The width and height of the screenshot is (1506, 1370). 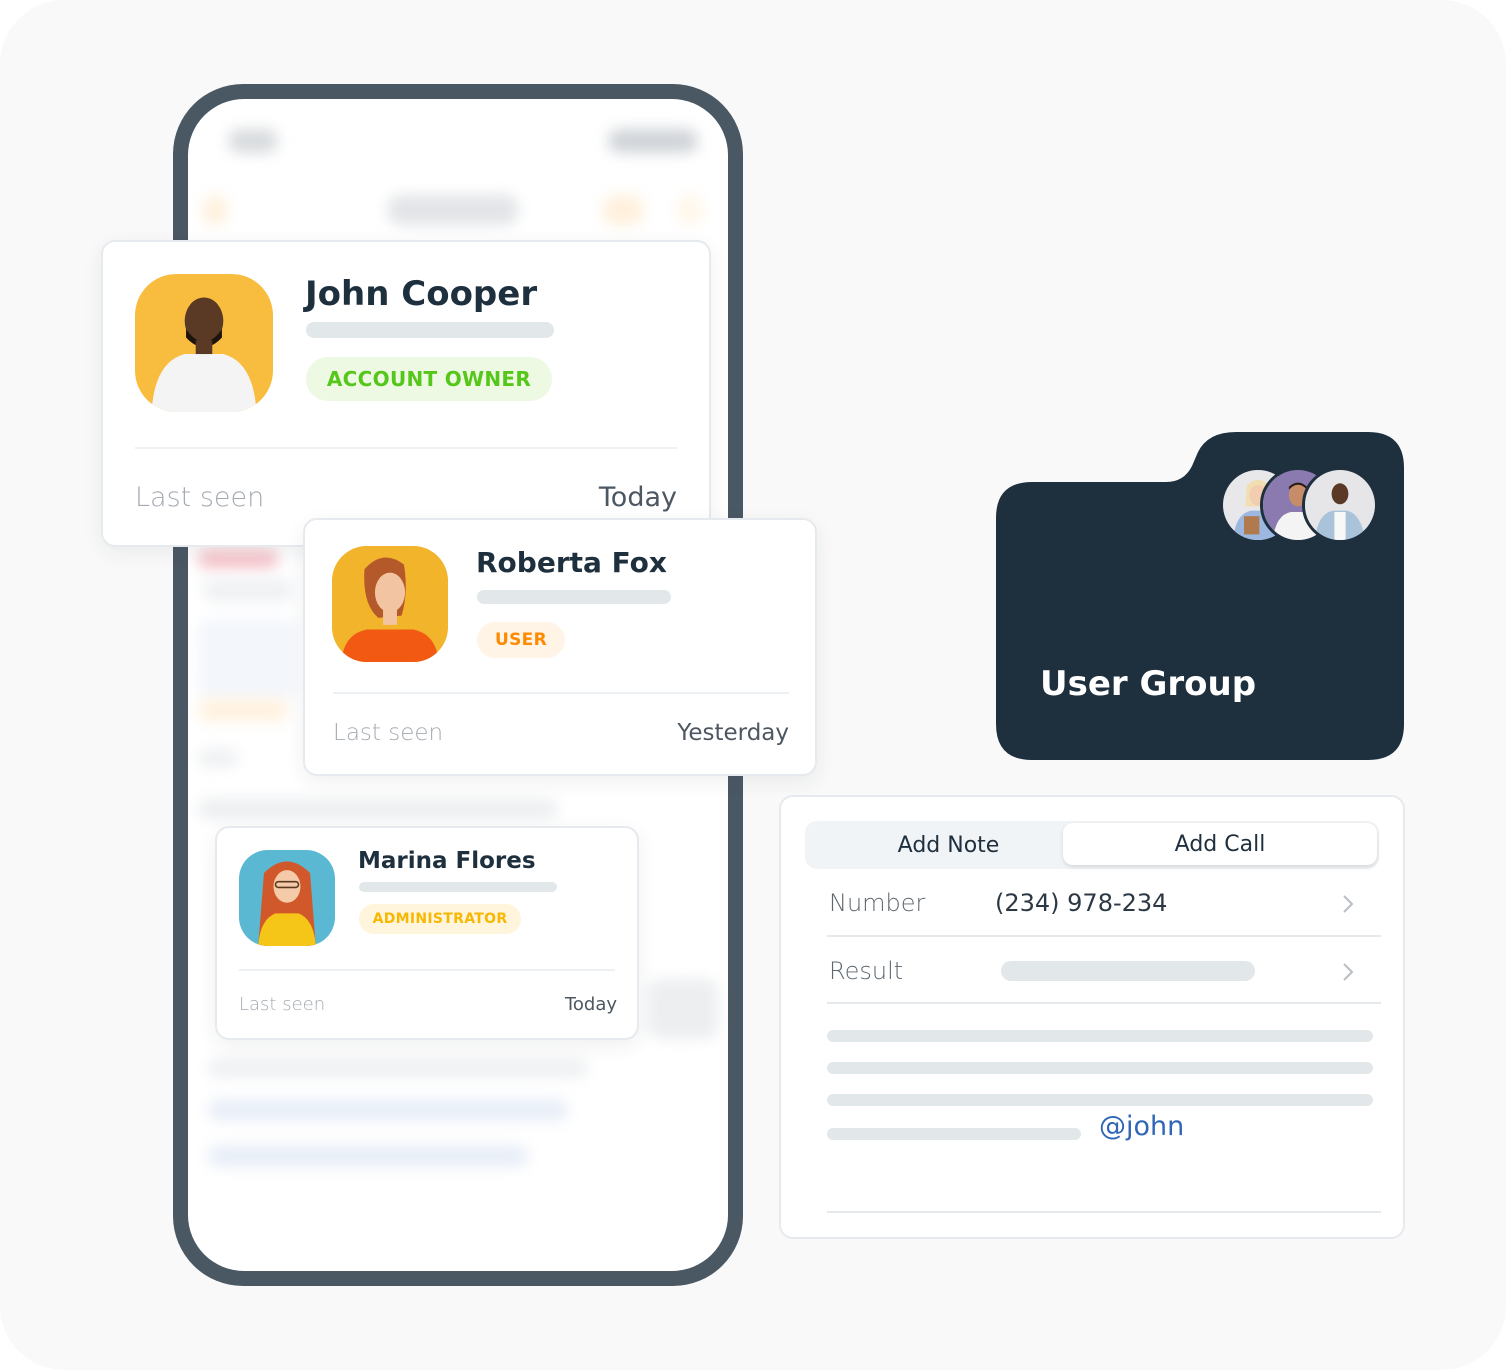 I want to click on number-label: Number, so click(x=877, y=903).